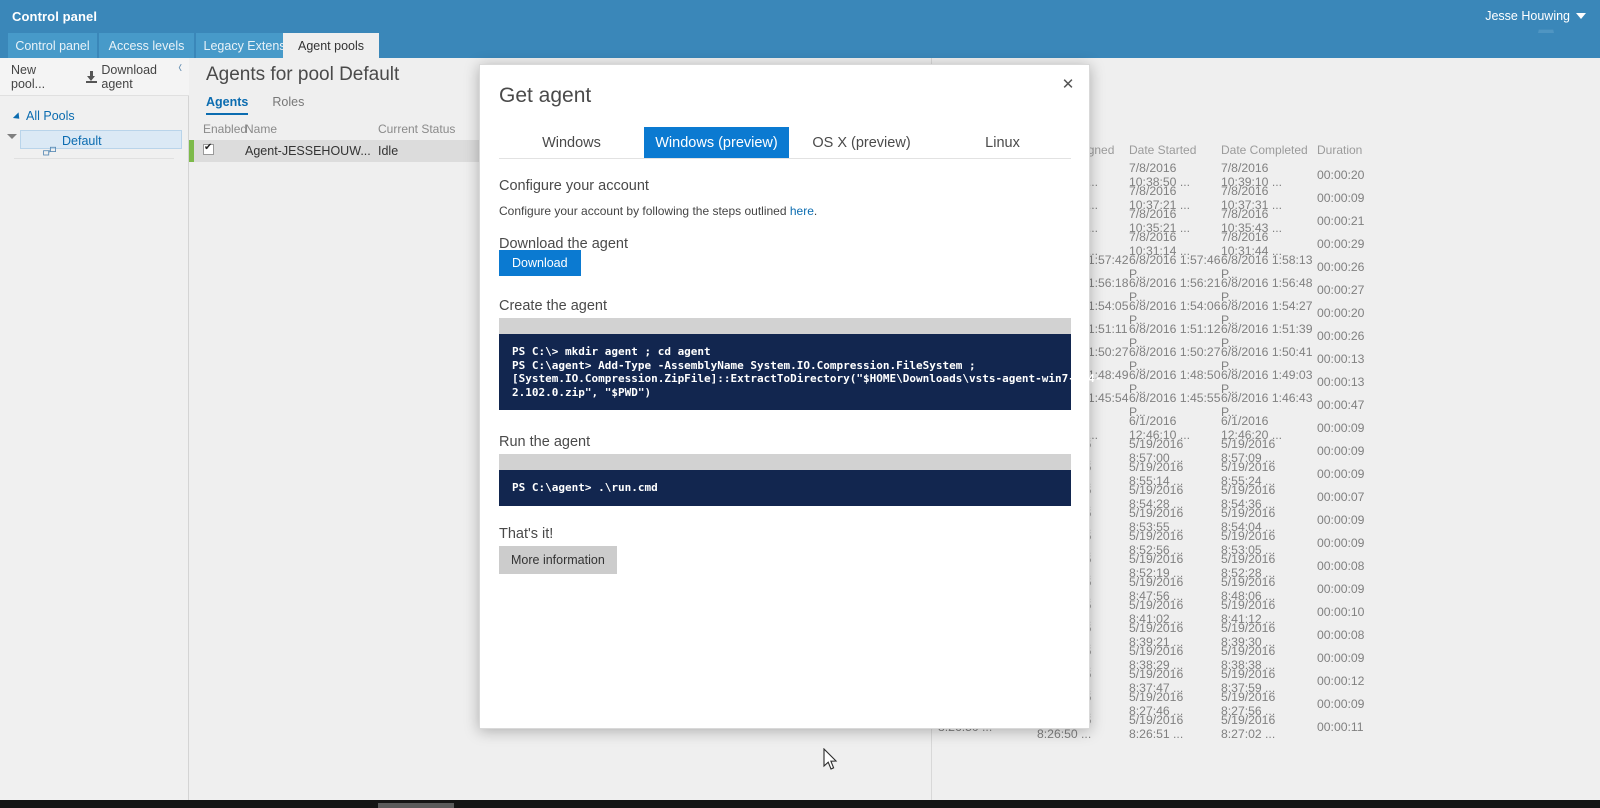  Describe the element at coordinates (261, 129) in the screenshot. I see `column-header-name: Name` at that location.